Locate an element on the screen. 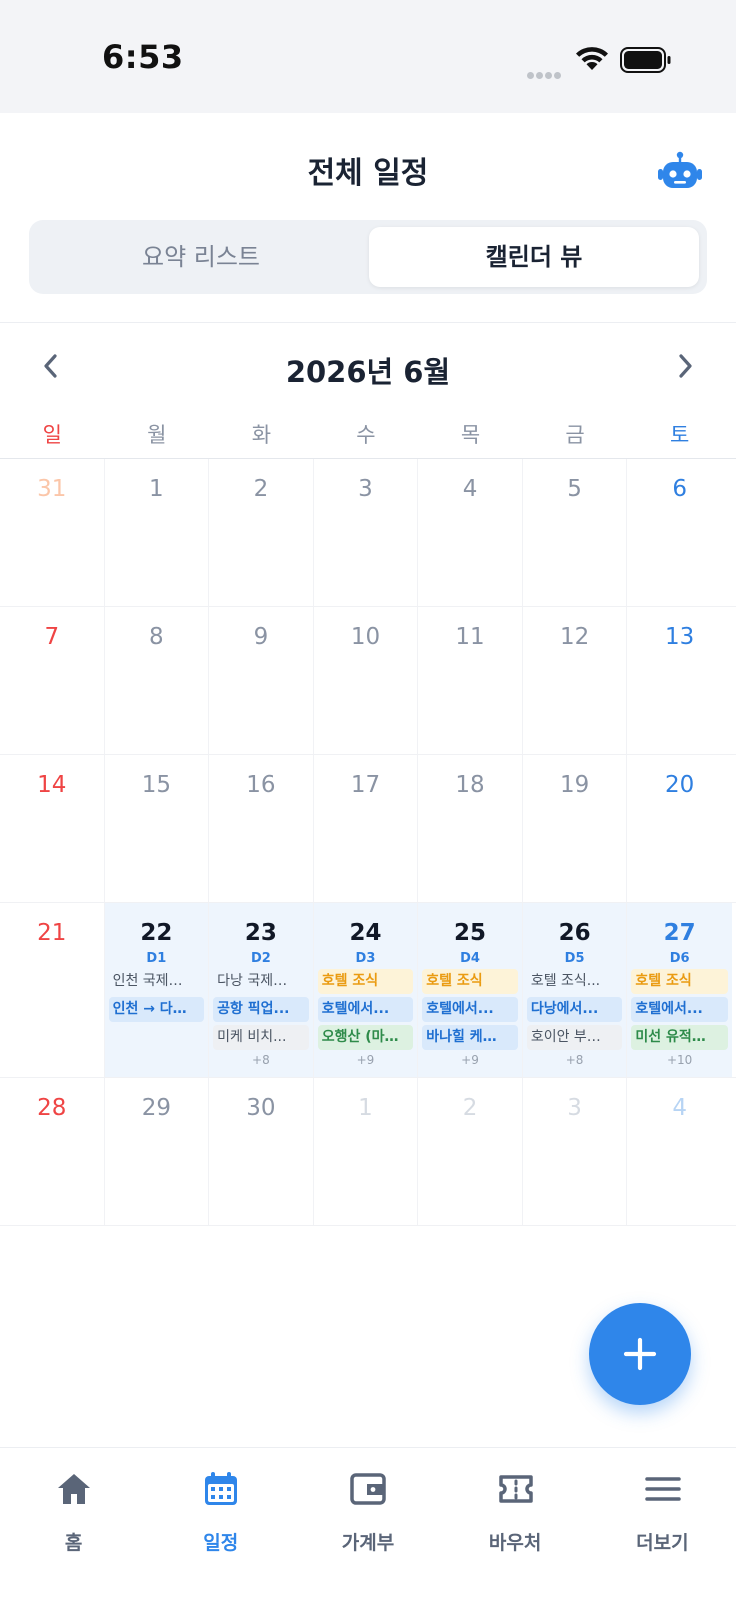  calendar-icon is located at coordinates (221, 1488).